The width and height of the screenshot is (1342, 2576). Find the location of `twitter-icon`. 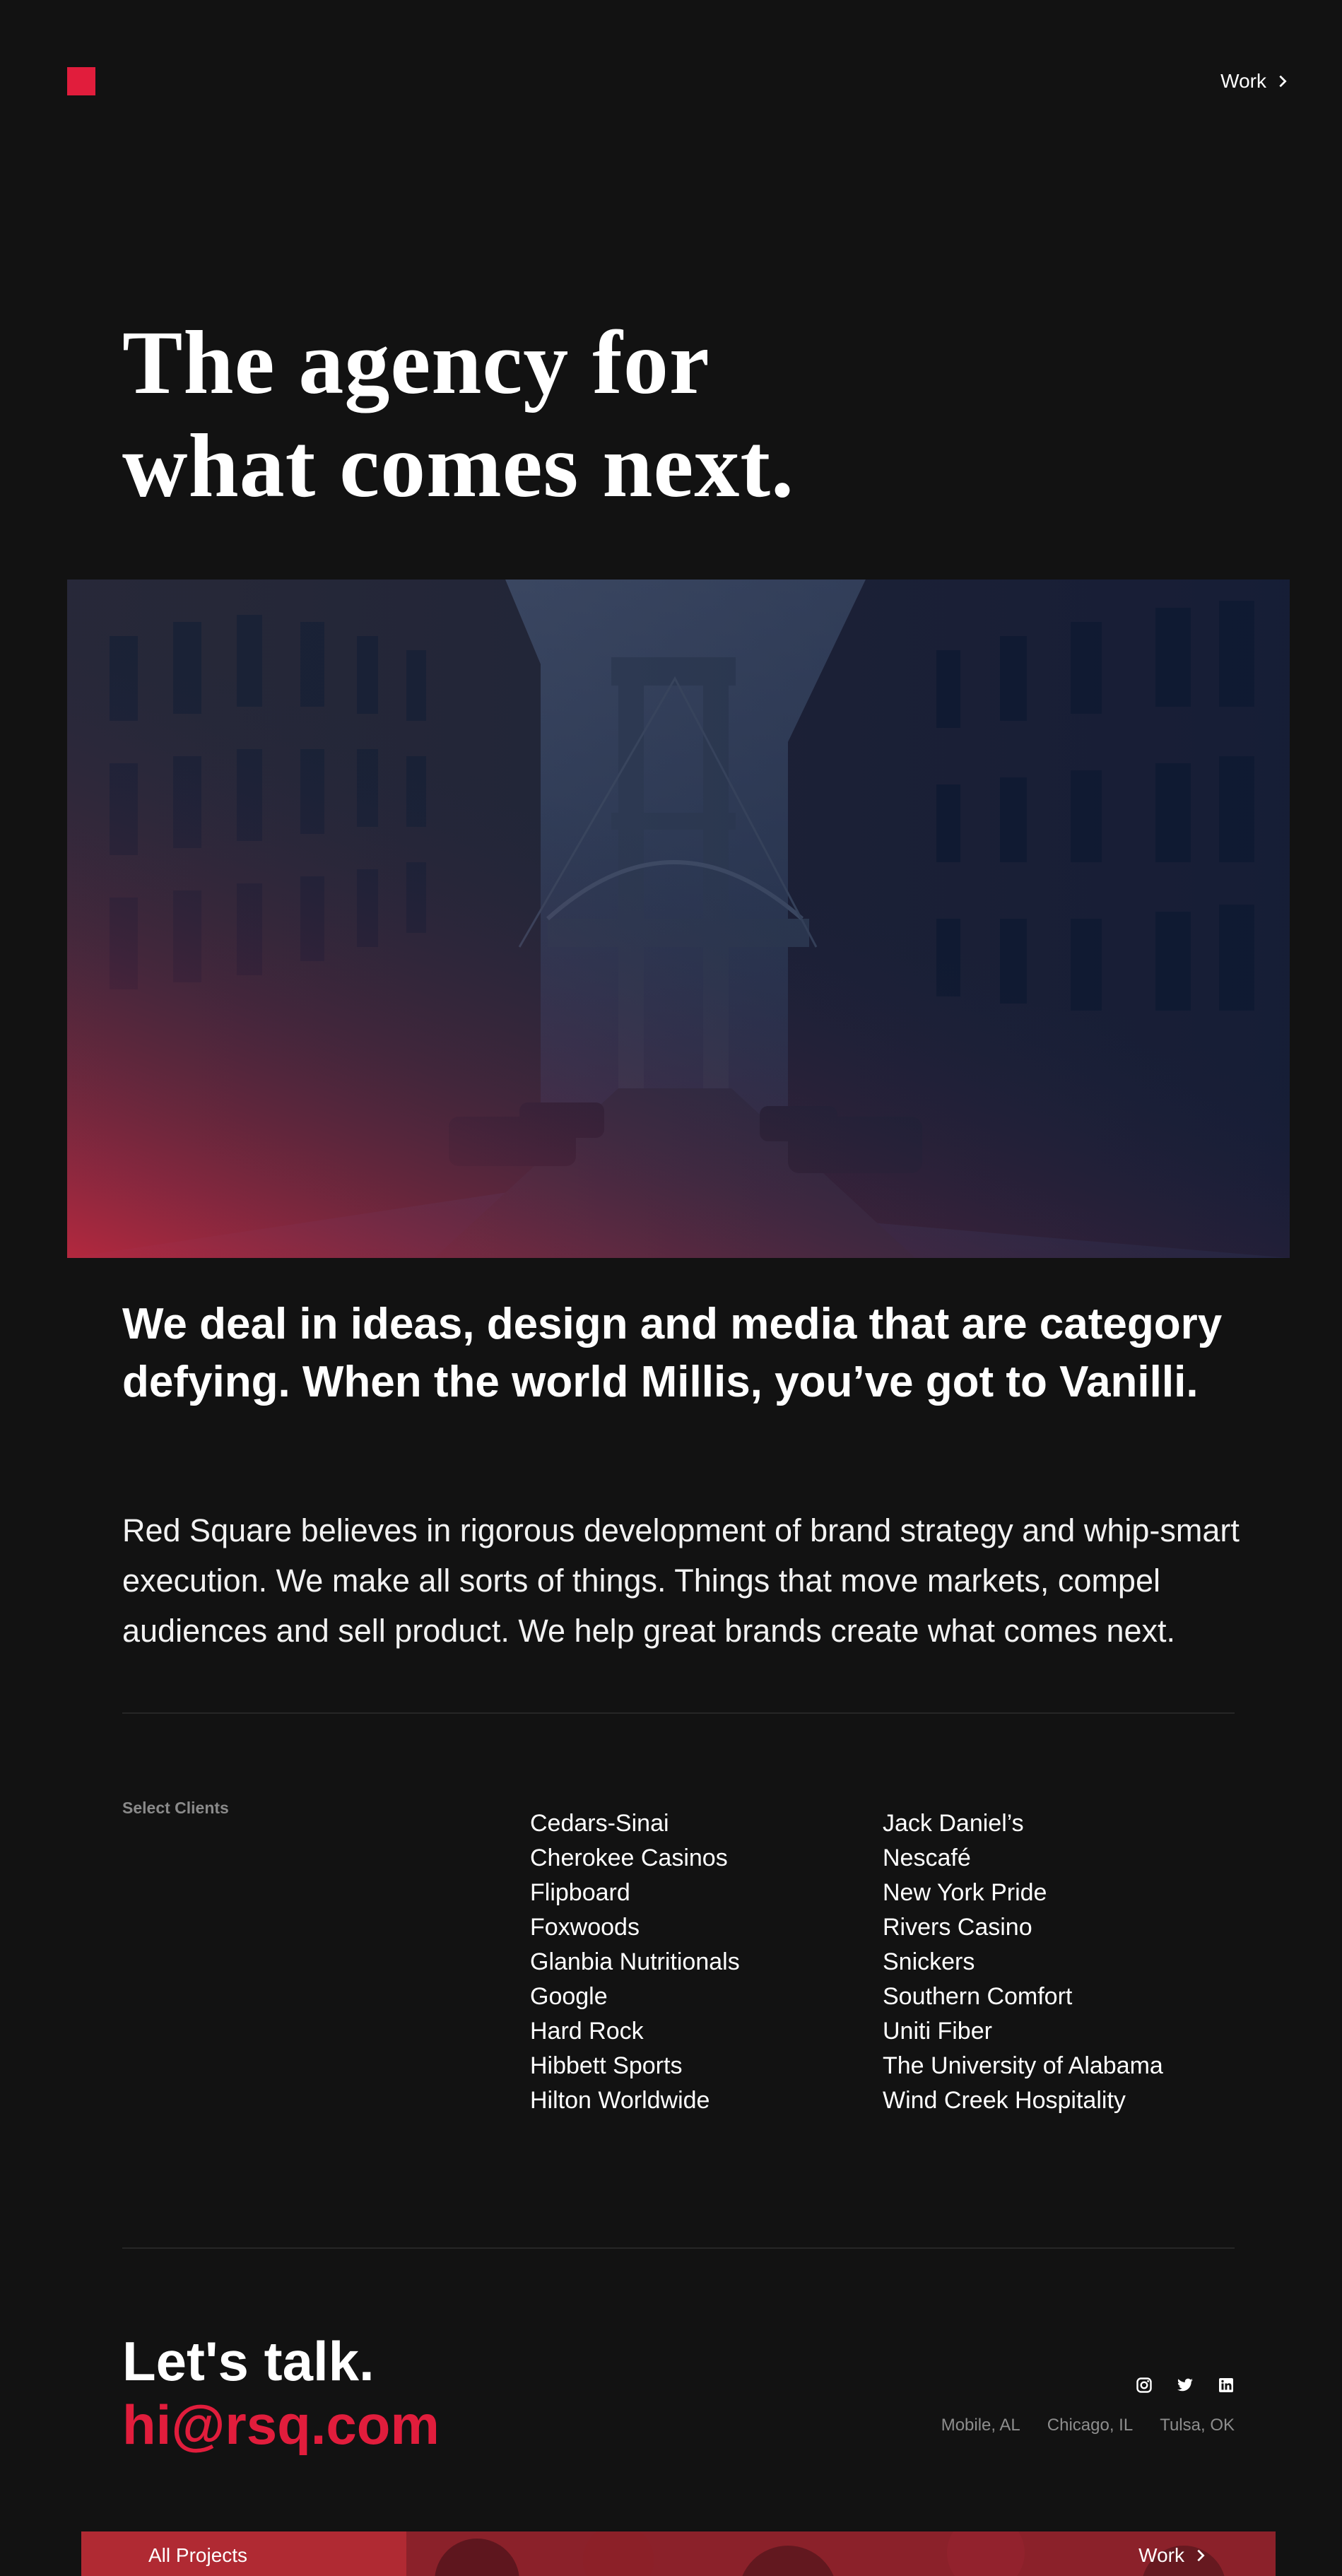

twitter-icon is located at coordinates (1185, 2385).